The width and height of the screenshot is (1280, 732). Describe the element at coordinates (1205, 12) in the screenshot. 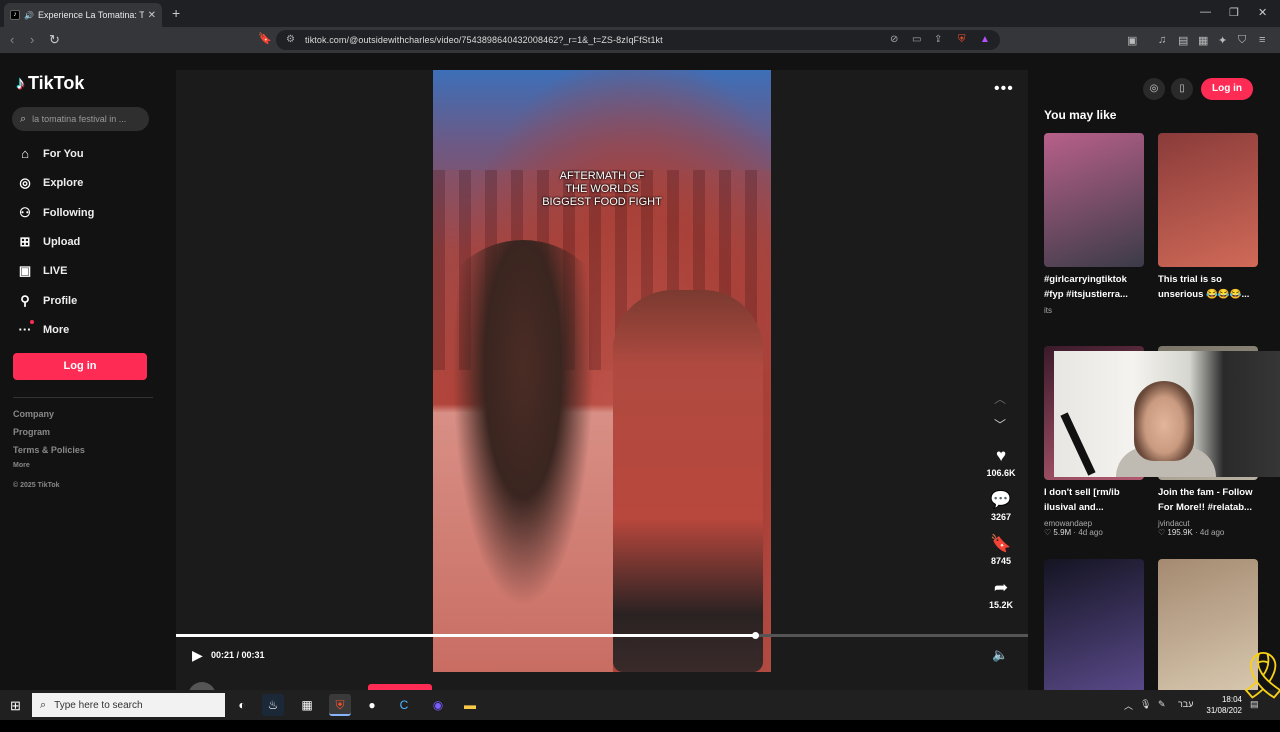

I see `minimize-button: —` at that location.